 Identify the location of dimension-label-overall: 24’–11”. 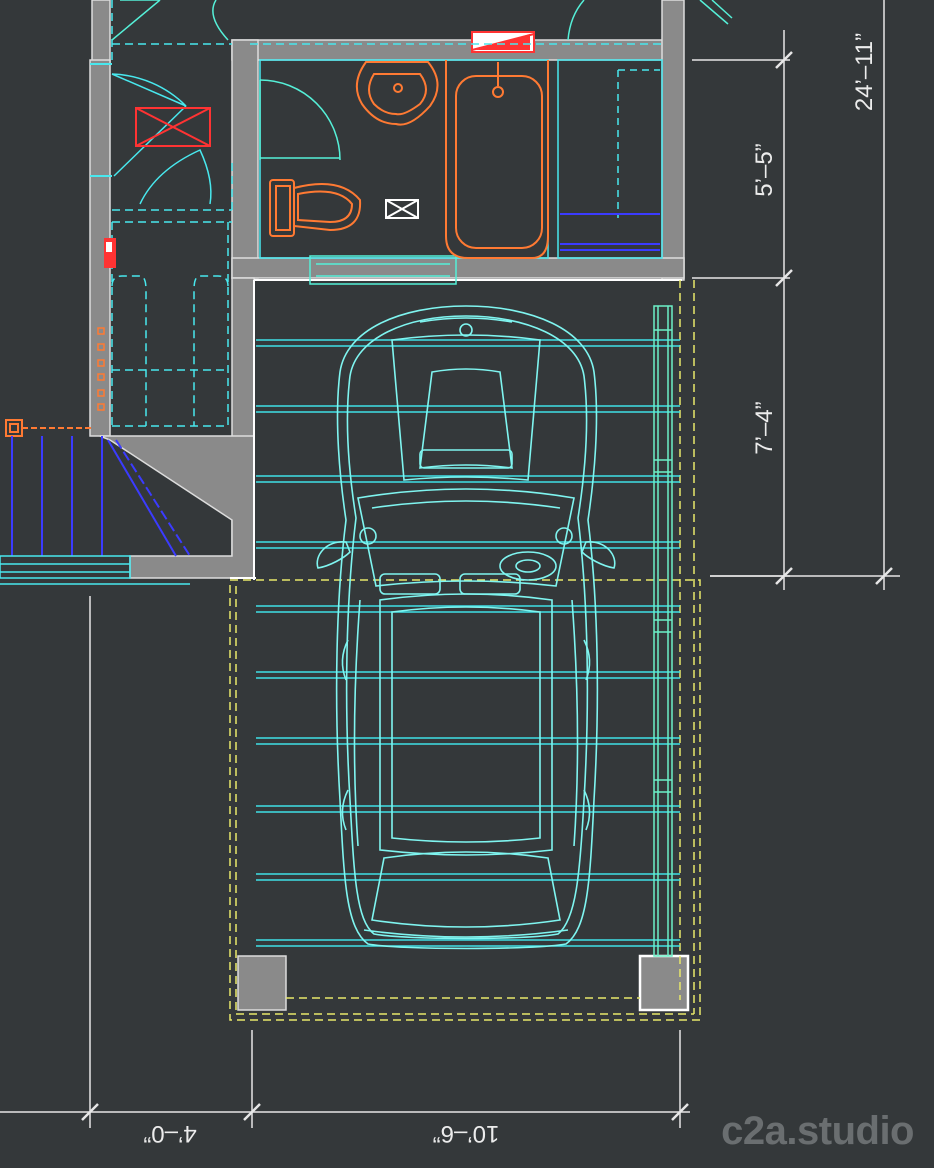
(864, 72).